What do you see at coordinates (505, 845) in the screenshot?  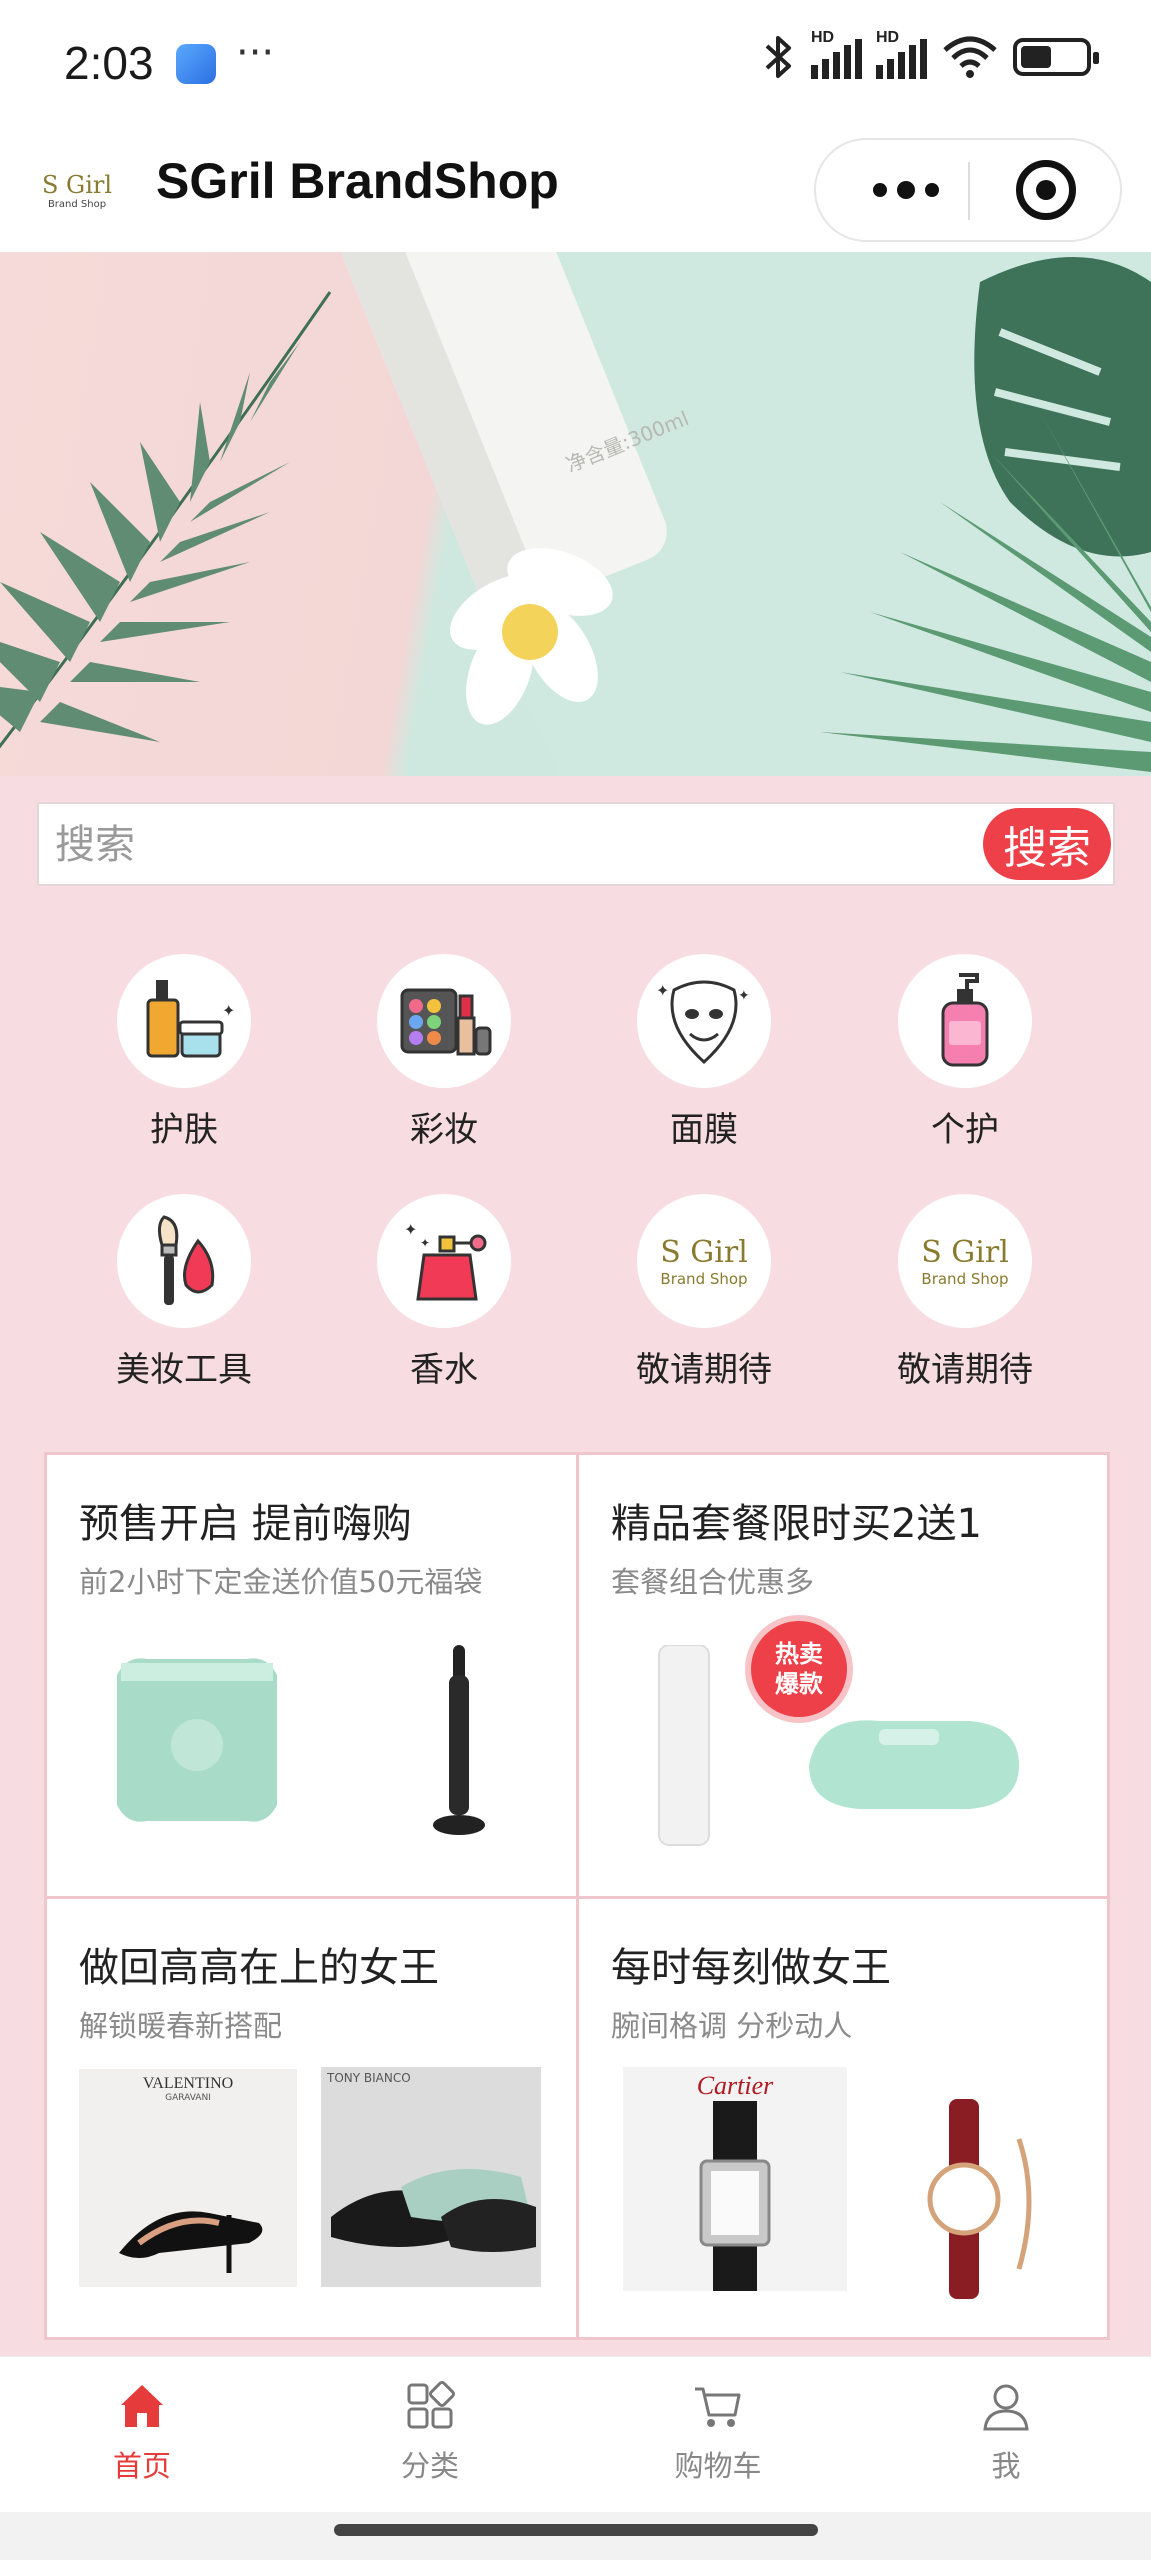 I see `search-input` at bounding box center [505, 845].